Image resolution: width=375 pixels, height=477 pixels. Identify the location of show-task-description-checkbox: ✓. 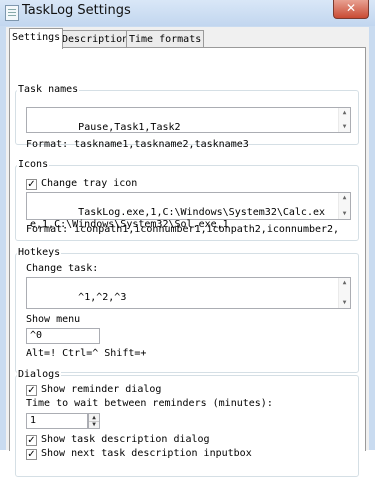
(31, 440).